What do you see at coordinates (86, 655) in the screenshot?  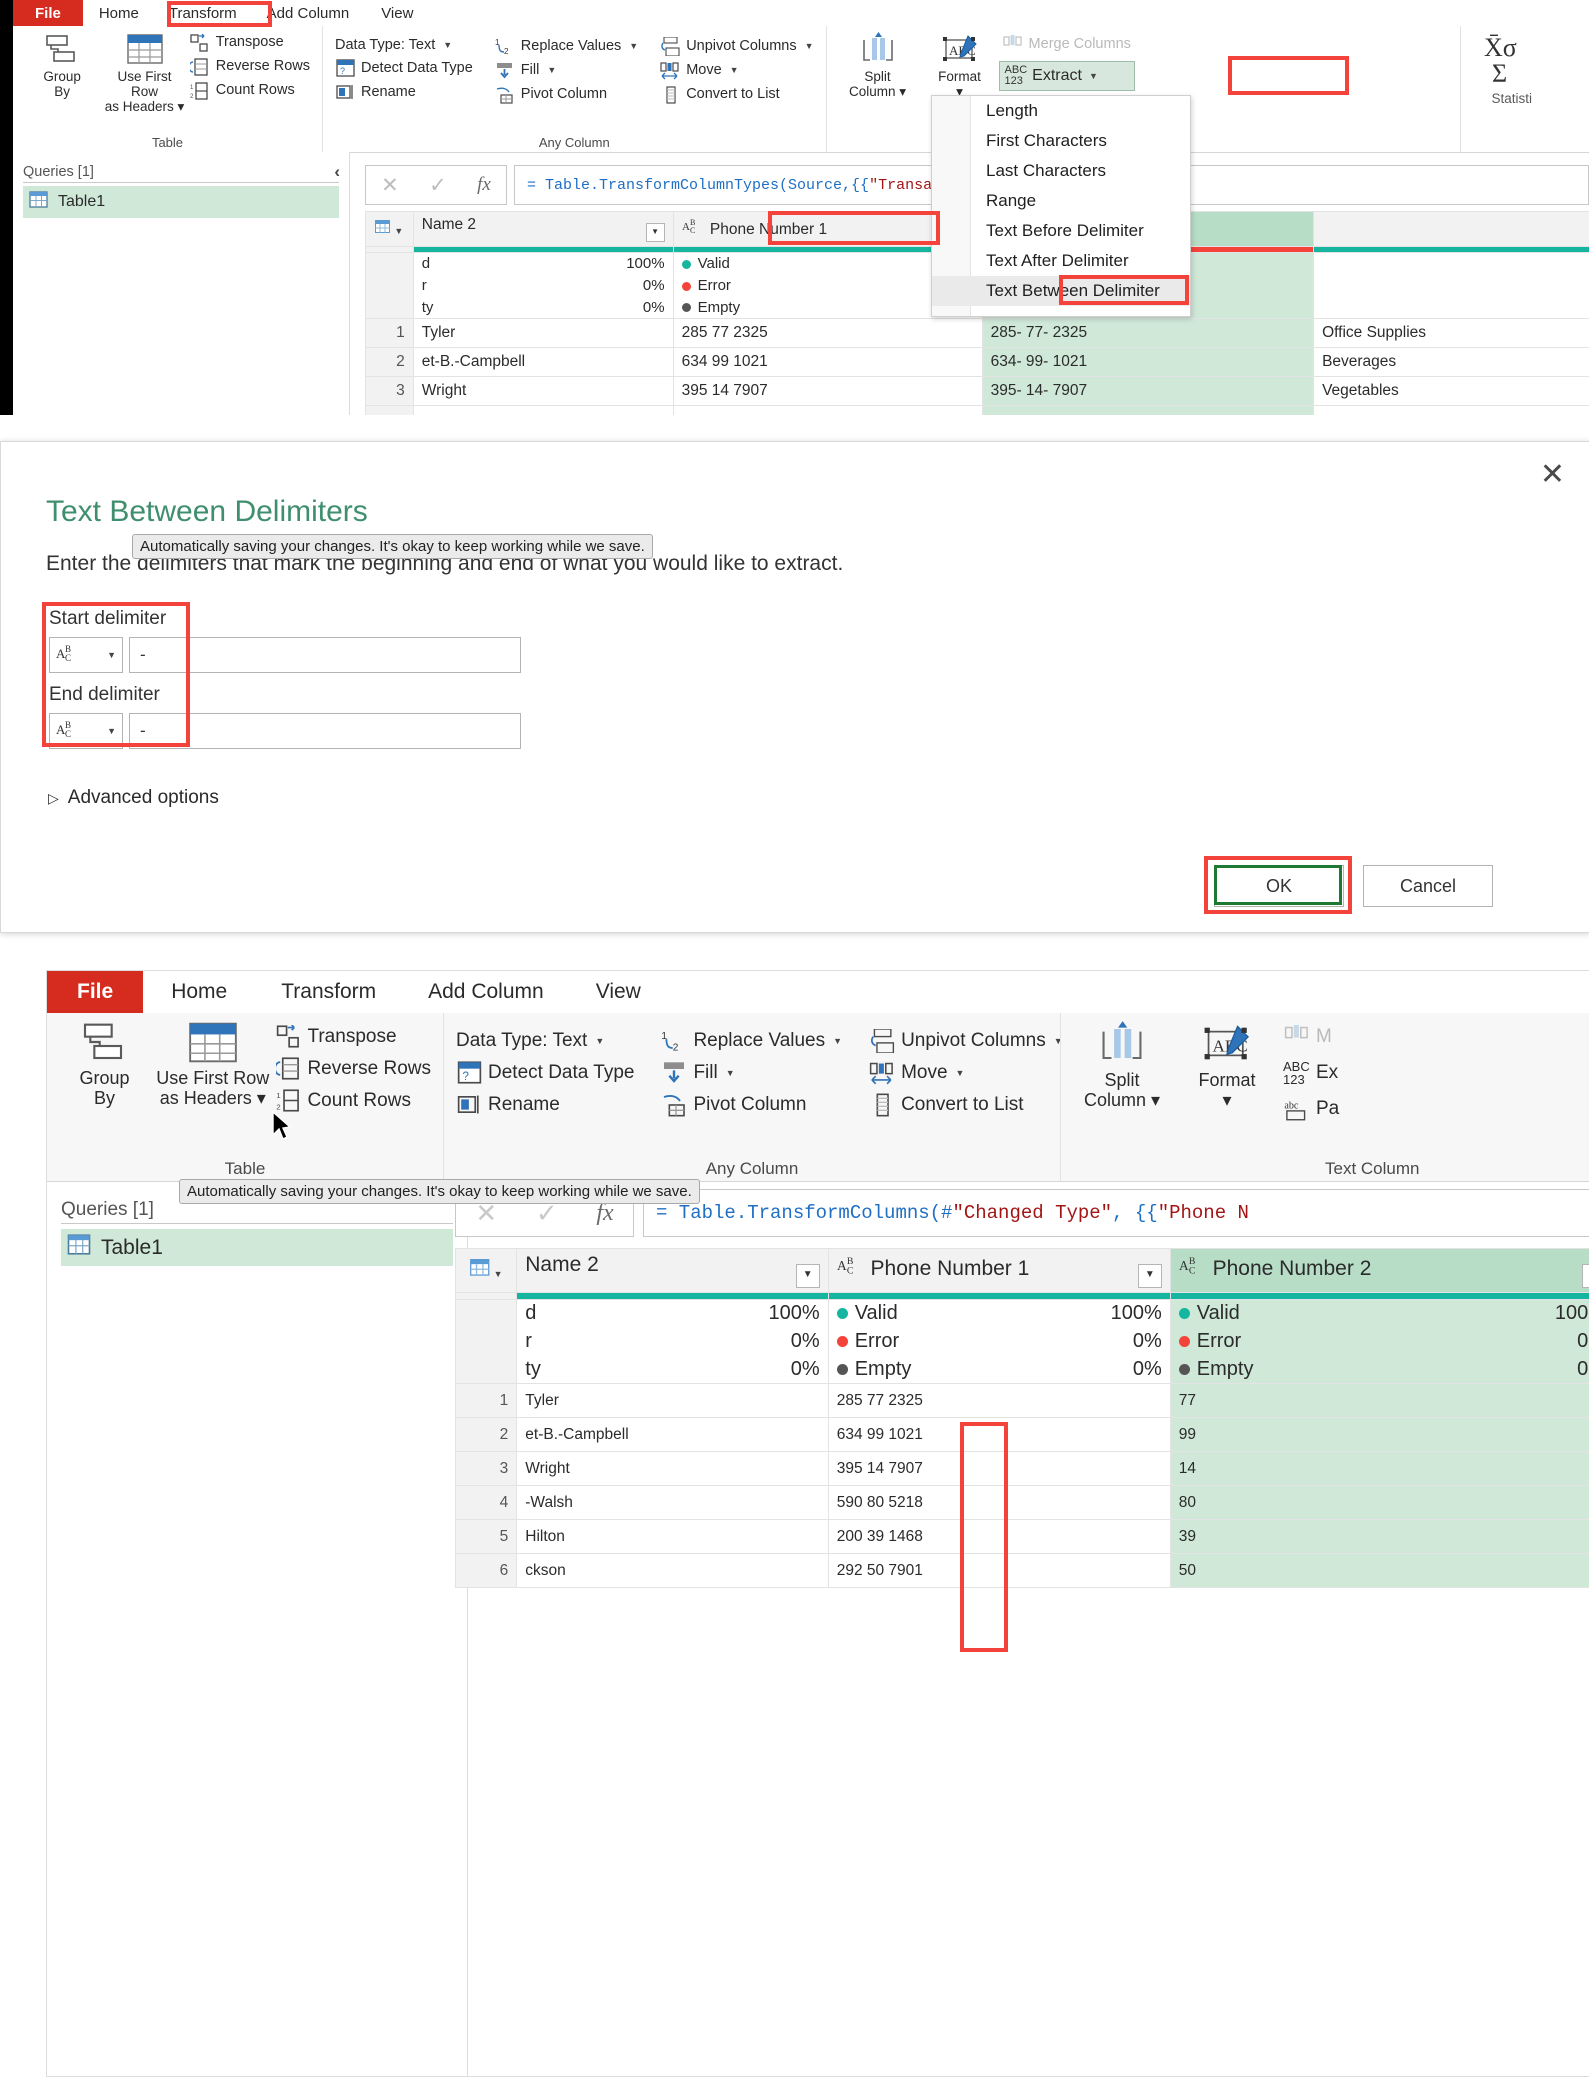 I see `start-delimiter-type-select: ABC ▼` at bounding box center [86, 655].